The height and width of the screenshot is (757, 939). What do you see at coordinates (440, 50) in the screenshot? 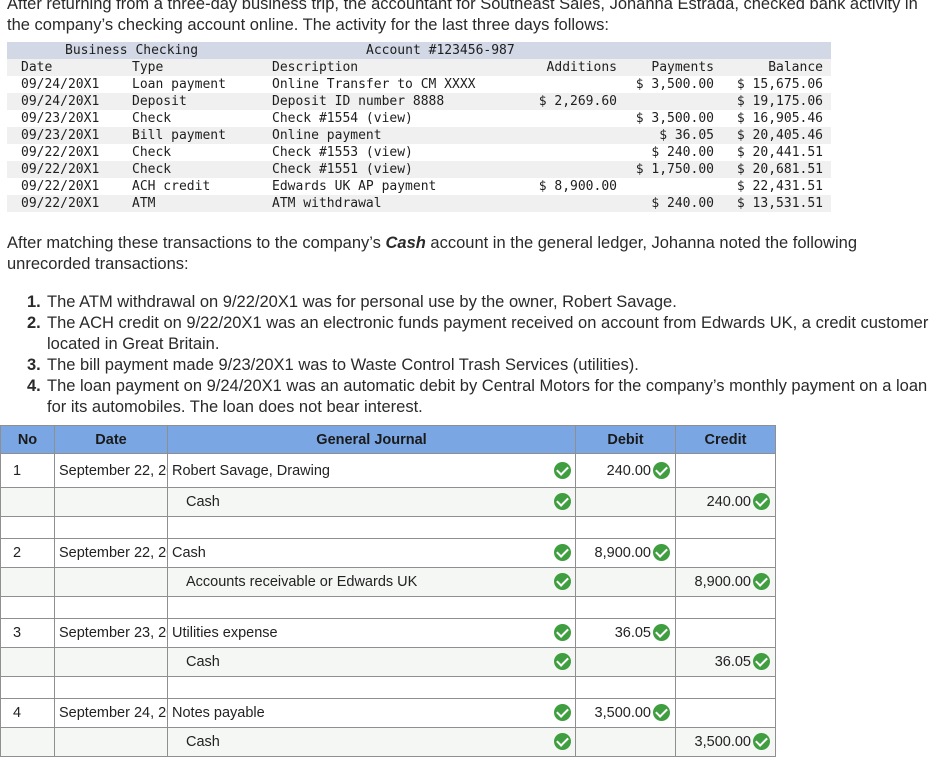
I see `bank-account-number: Account #123456-987` at bounding box center [440, 50].